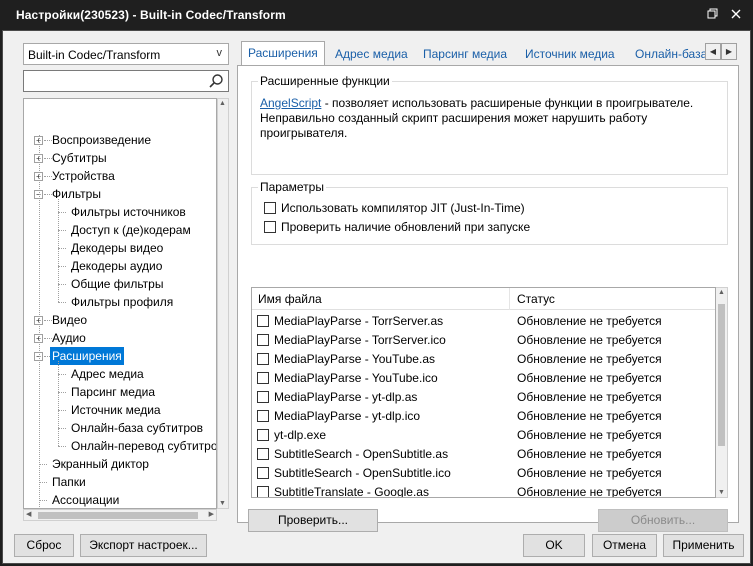 This screenshot has width=753, height=566. What do you see at coordinates (223, 303) in the screenshot?
I see `tree-vertical-scrollbar: ▲ ▼` at bounding box center [223, 303].